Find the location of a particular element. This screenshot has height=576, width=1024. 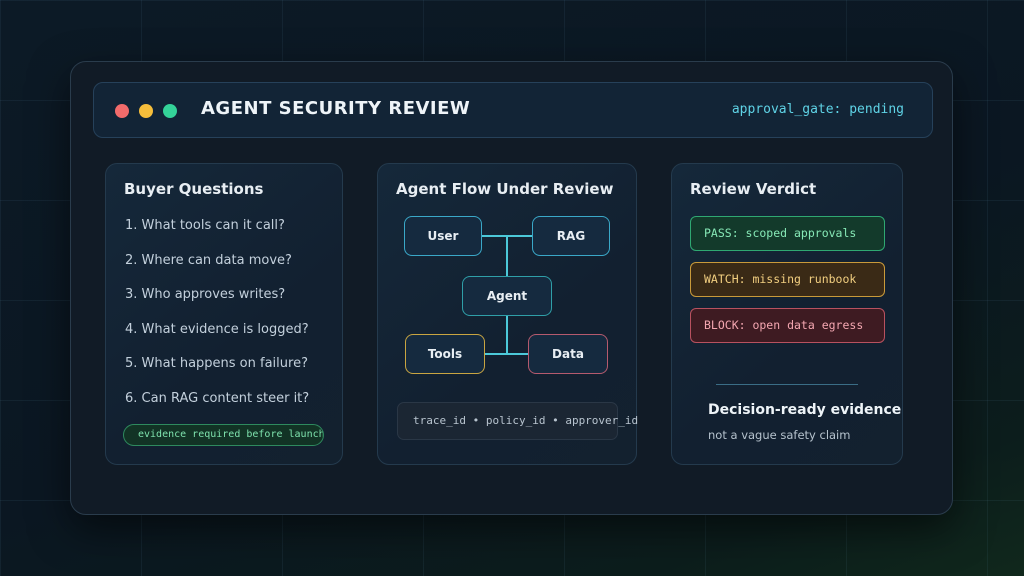

question-item: 1. What tools can it call? is located at coordinates (205, 225).